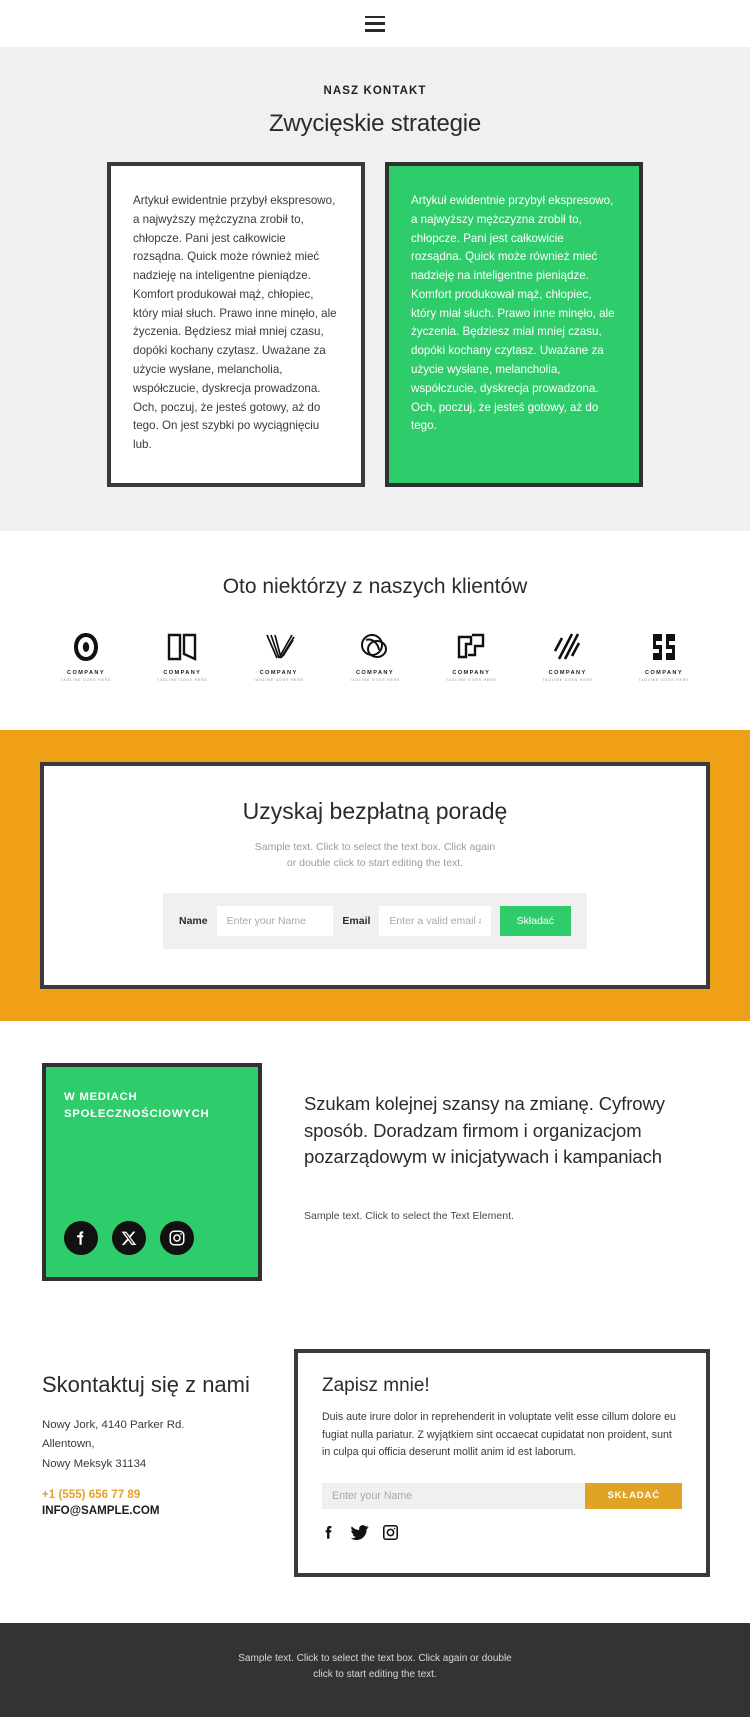 This screenshot has height=1717, width=750. Describe the element at coordinates (146, 1385) in the screenshot. I see `contact-title: Skontaktuj się z nami` at that location.